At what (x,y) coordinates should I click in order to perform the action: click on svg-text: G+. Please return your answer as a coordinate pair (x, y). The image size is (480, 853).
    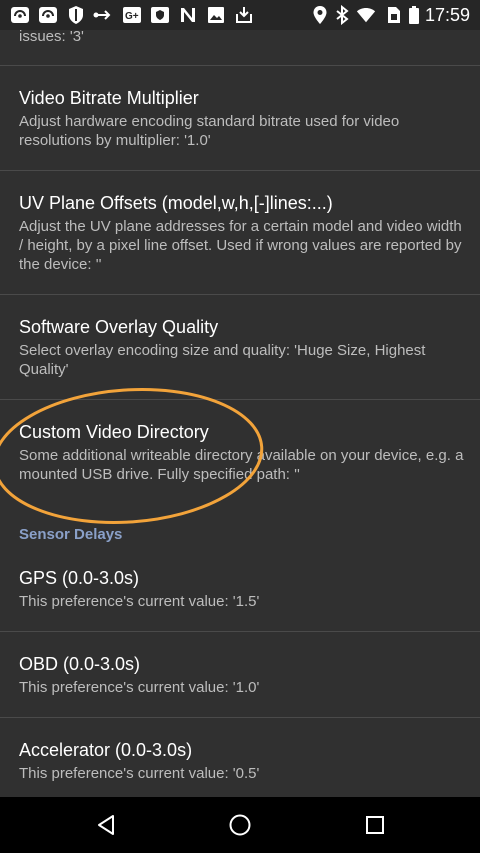
    Looking at the image, I should click on (132, 16).